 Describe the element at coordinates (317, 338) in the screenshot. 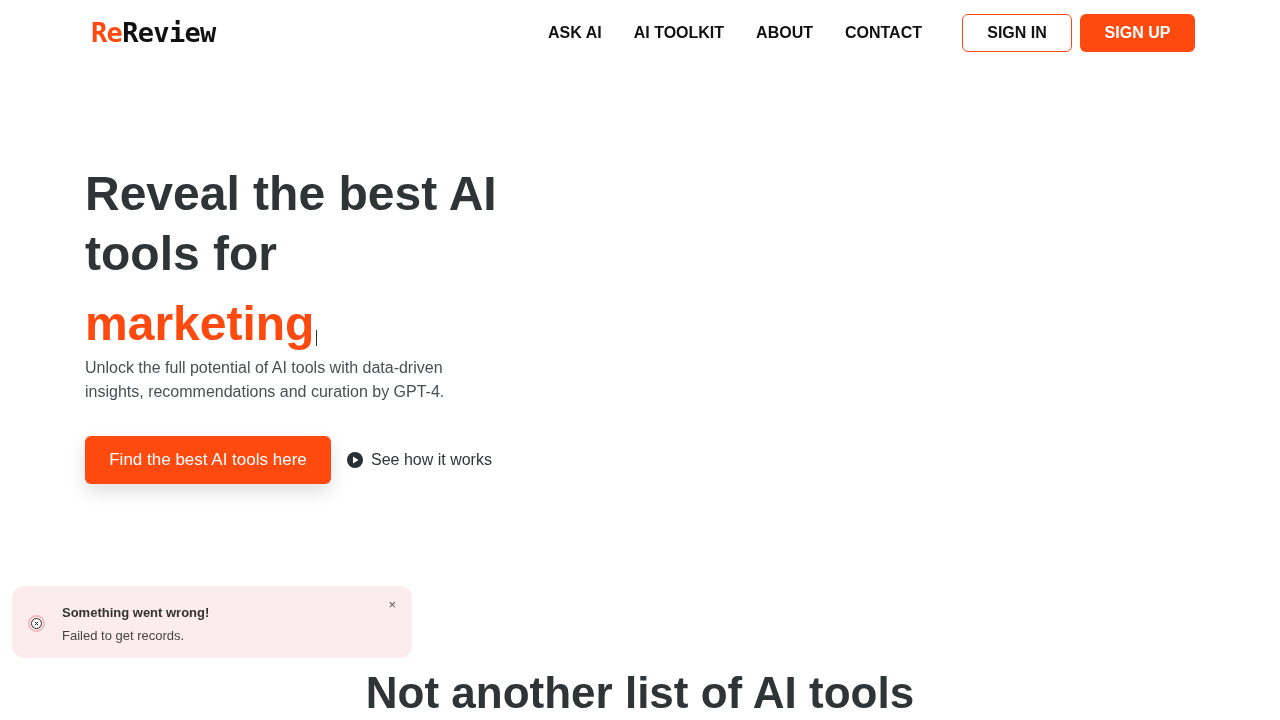

I see `text-cursor-icon` at that location.